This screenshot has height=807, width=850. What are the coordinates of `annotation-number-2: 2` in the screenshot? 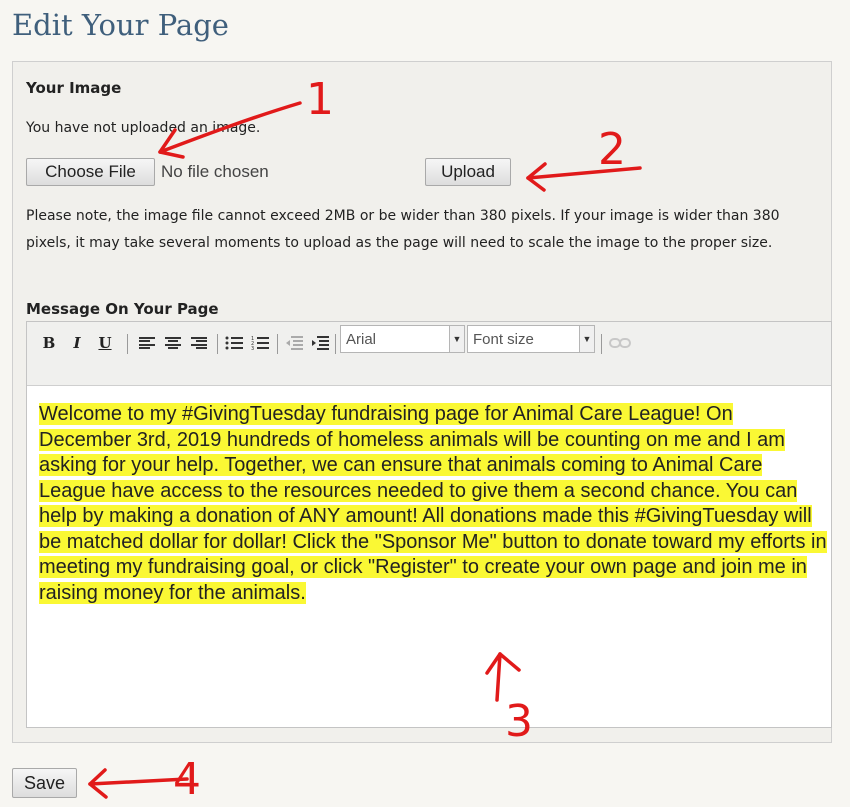 It's located at (612, 149).